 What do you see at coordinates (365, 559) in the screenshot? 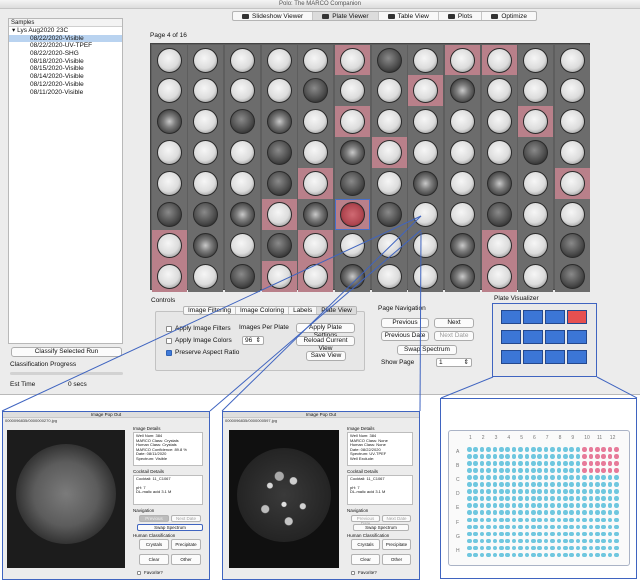
I see `popout-2-clear-button: Clear` at bounding box center [365, 559].